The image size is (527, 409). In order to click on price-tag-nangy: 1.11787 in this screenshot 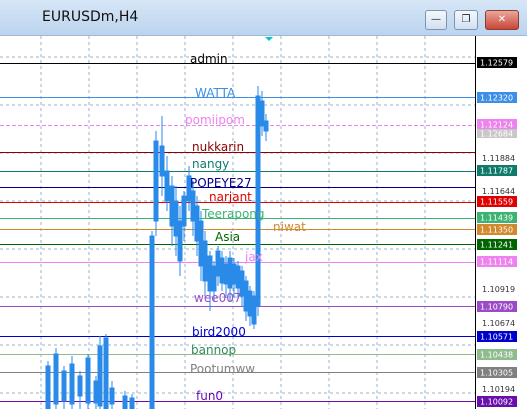, I will do `click(496, 171)`.